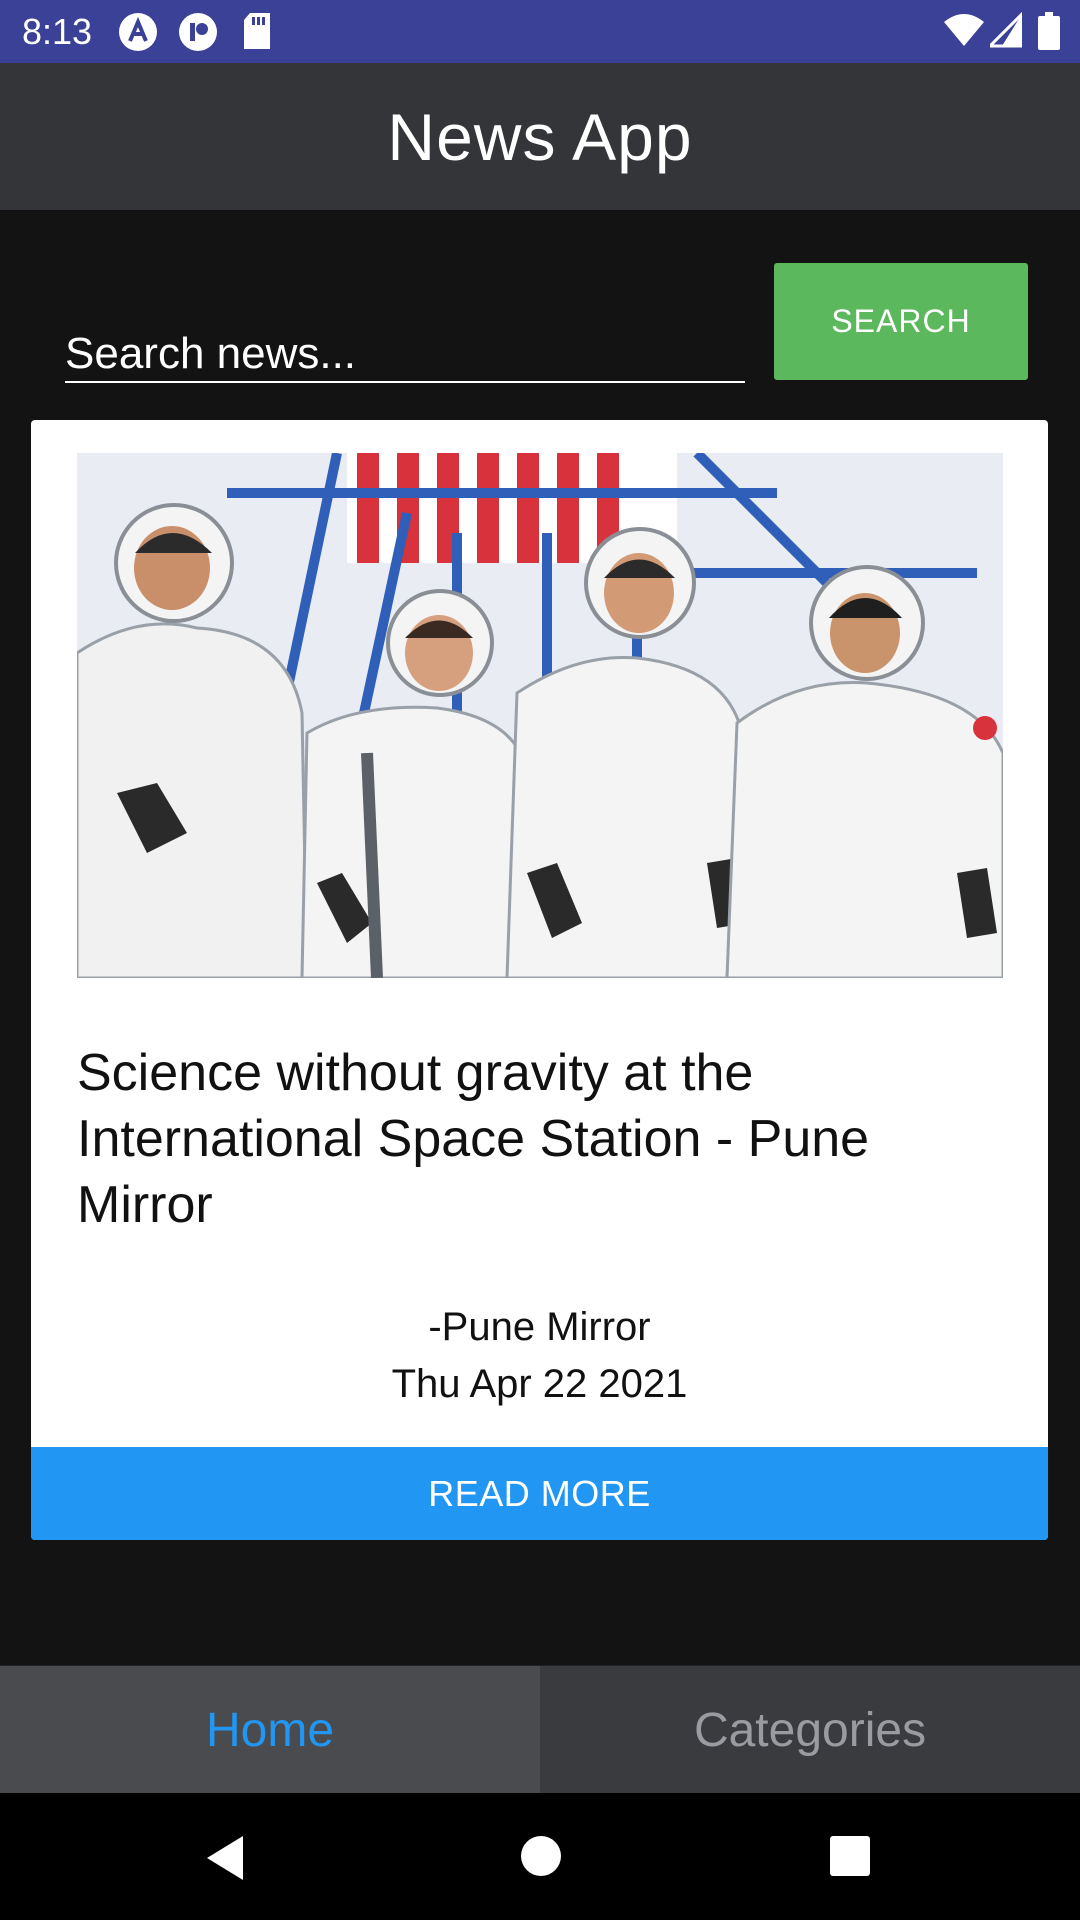 This screenshot has height=1920, width=1080. I want to click on home-icon, so click(541, 1858).